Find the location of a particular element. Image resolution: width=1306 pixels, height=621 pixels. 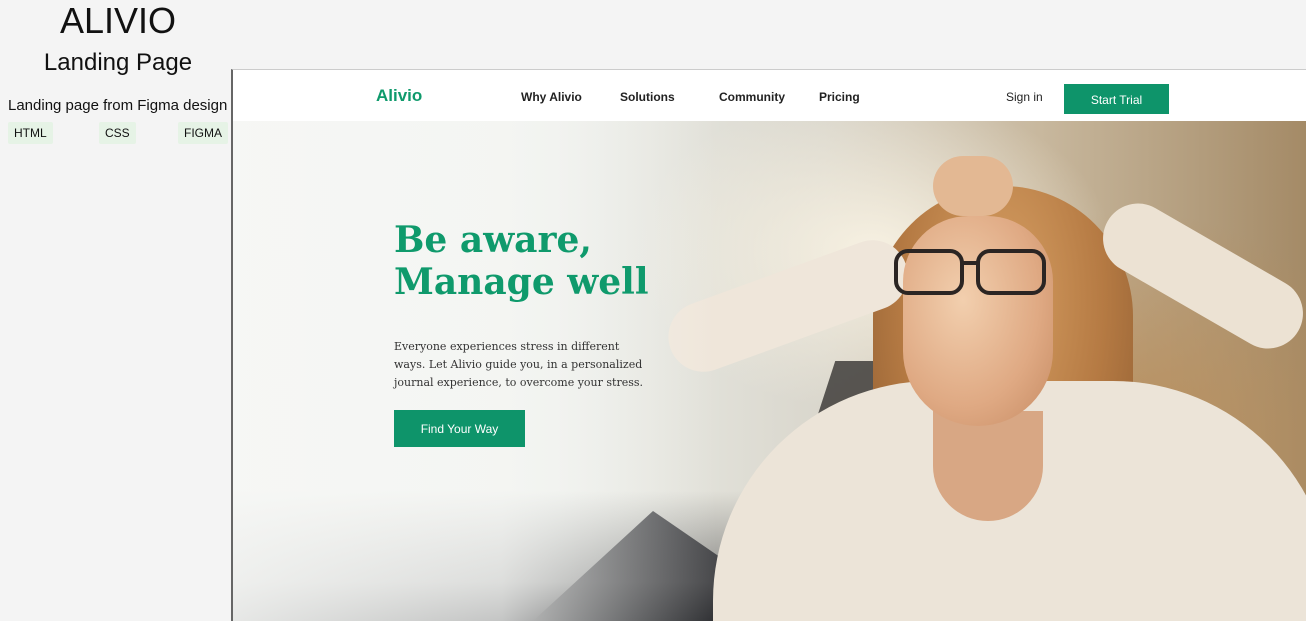

nav-solutions: Solutions is located at coordinates (647, 97).